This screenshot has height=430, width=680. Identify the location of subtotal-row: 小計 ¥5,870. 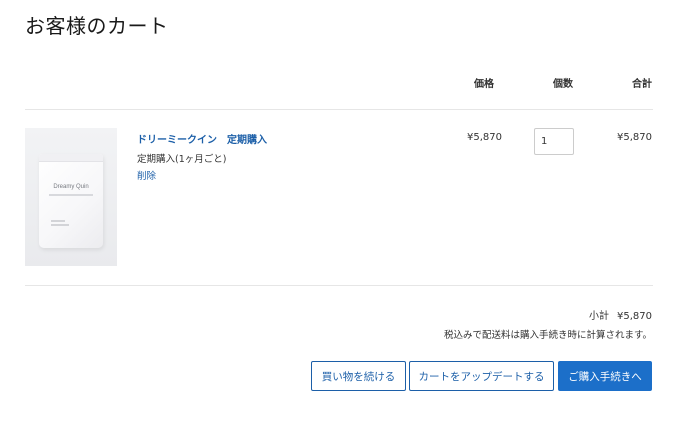
(620, 314).